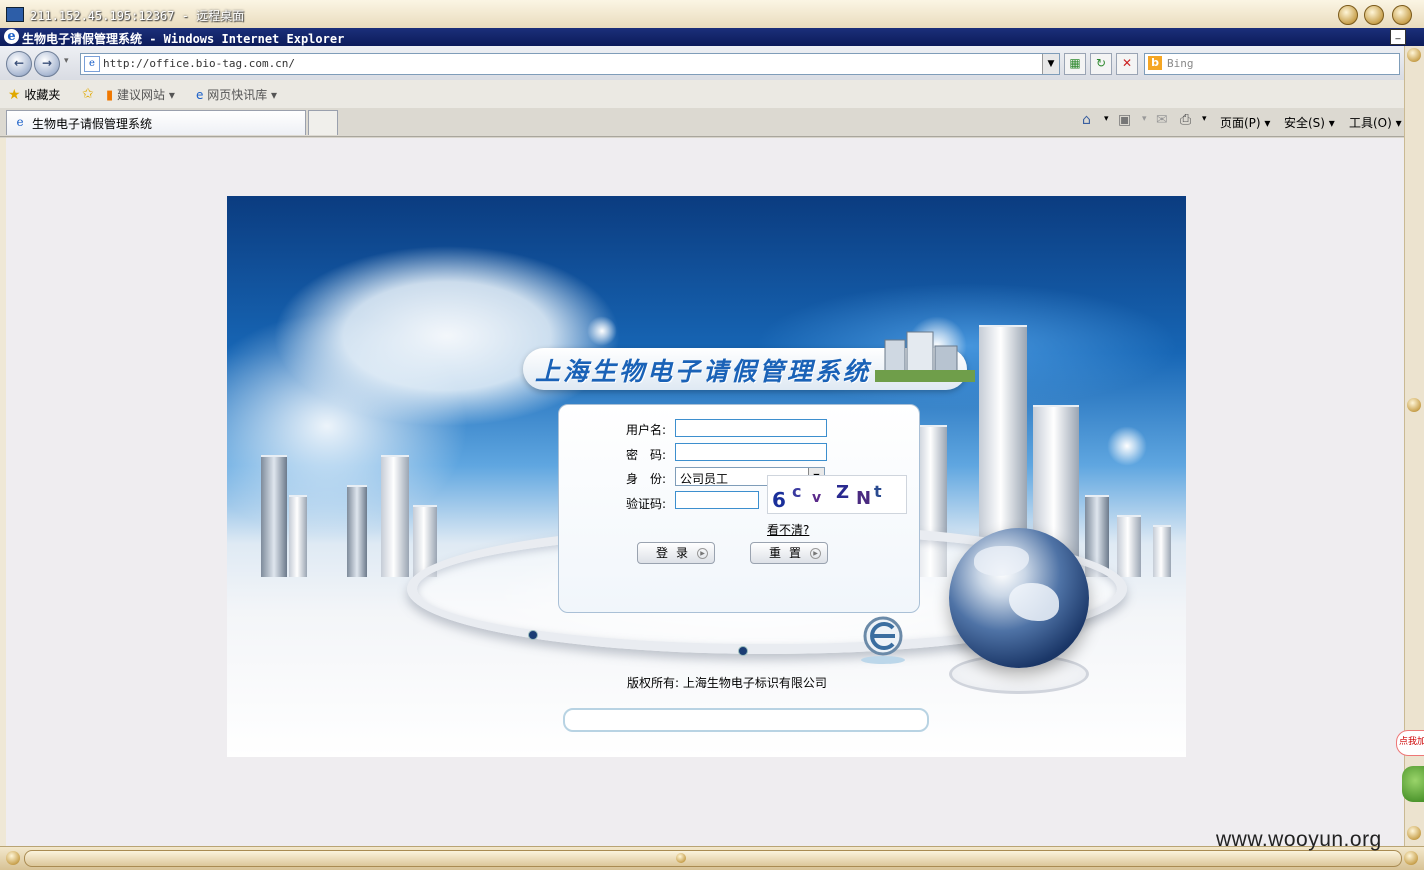 The image size is (1424, 870). I want to click on print-icon: ⎙, so click(1185, 120).